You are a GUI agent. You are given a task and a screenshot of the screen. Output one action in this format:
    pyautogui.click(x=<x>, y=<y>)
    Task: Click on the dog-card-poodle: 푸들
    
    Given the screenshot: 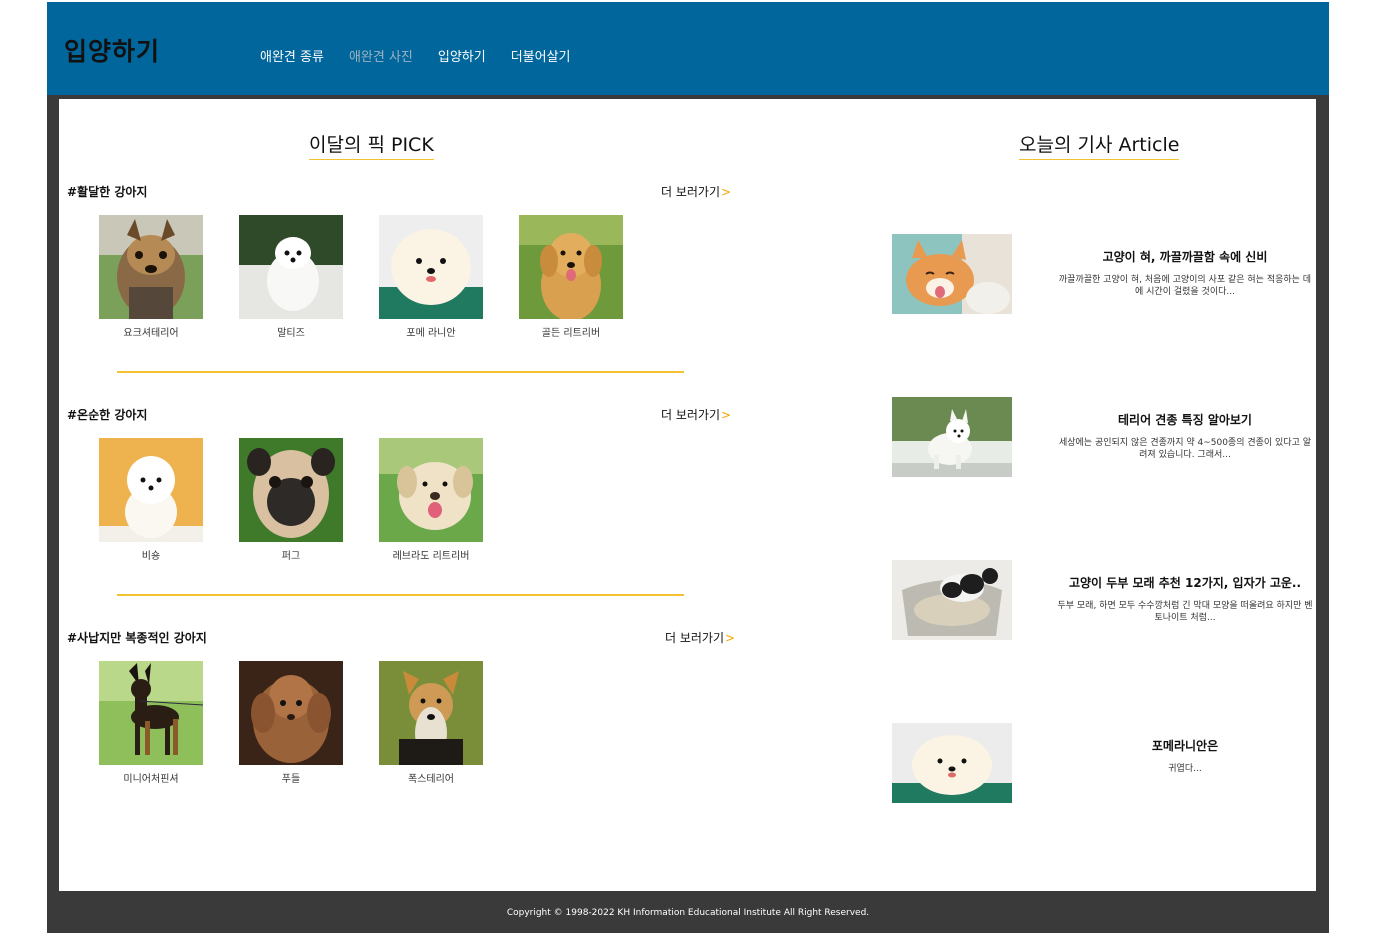 What is the action you would take?
    pyautogui.click(x=291, y=723)
    